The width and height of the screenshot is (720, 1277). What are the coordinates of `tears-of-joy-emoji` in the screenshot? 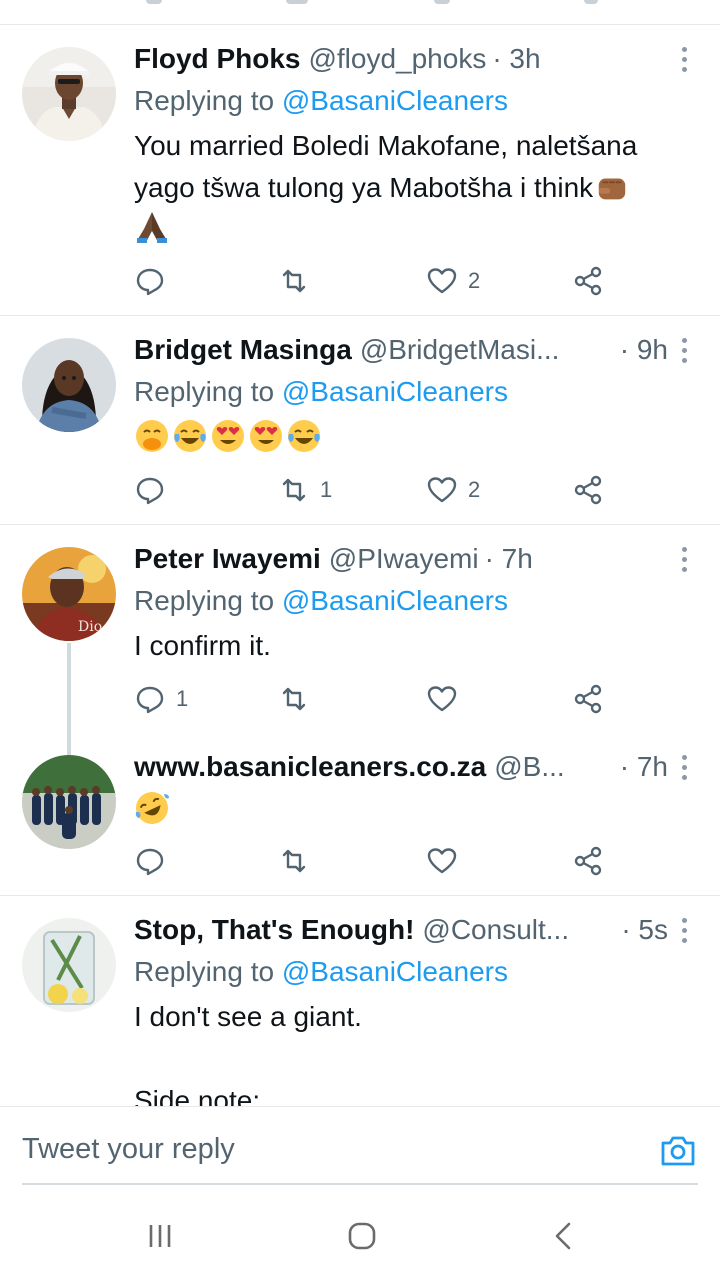 It's located at (304, 436).